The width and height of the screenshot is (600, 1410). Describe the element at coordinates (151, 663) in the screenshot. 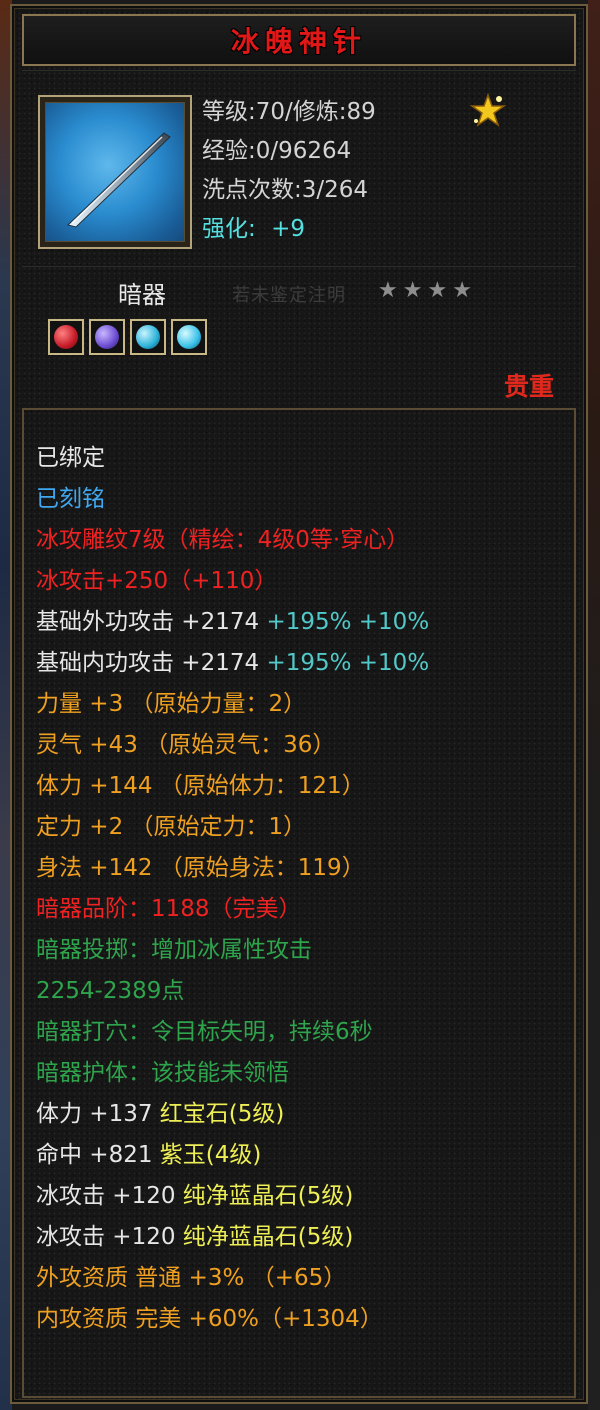

I see `attribute-segment: 基础内功攻击 +2174` at that location.